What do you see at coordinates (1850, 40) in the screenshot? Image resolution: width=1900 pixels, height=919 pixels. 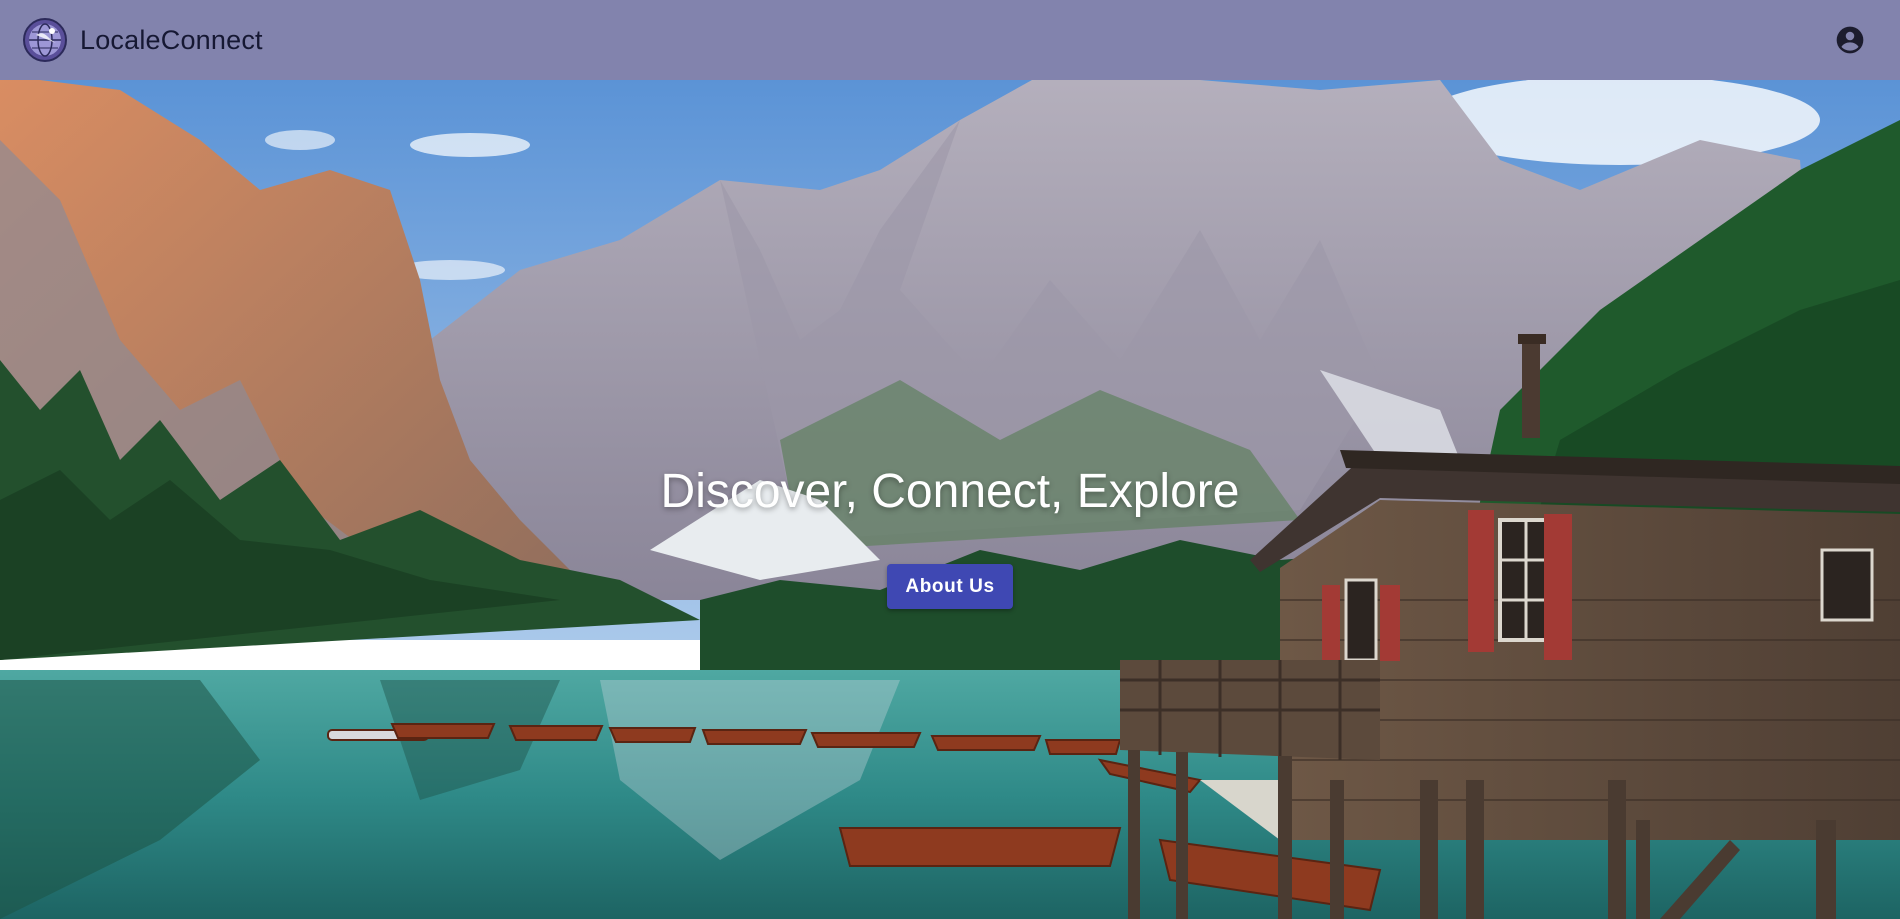 I see `account-circle-icon` at bounding box center [1850, 40].